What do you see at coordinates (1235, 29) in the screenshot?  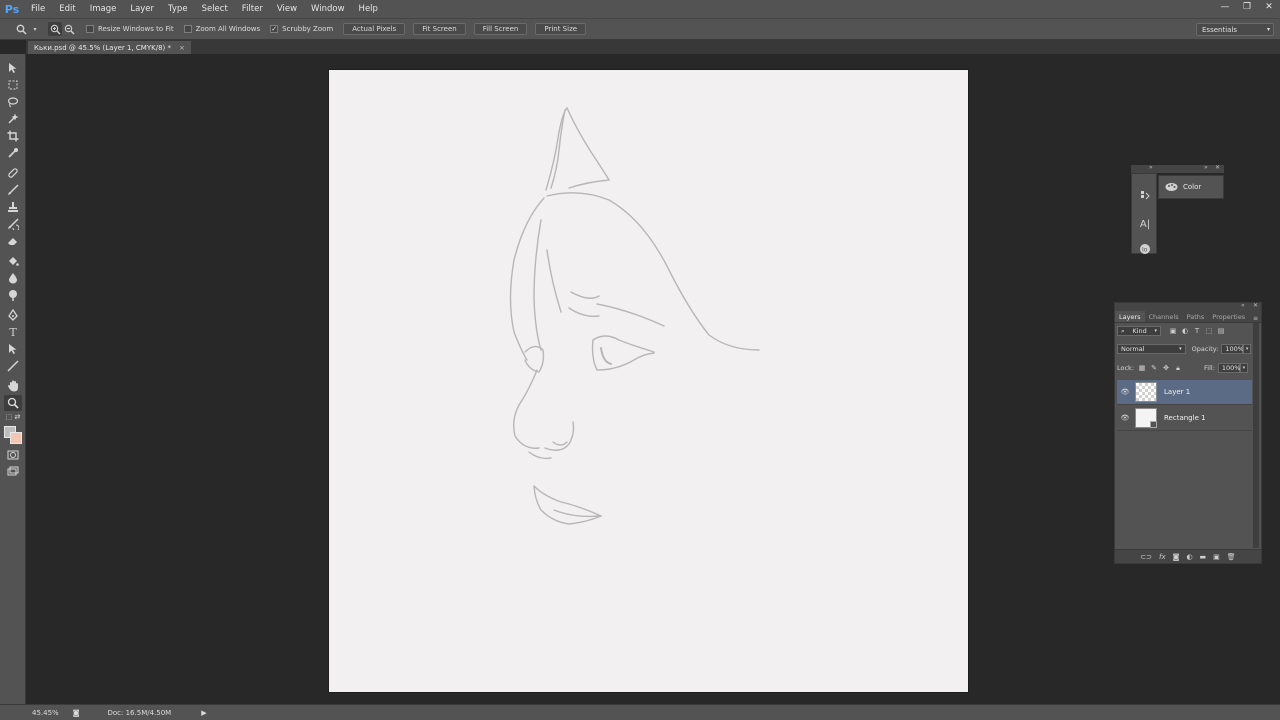 I see `workspace-select: Essentials ▾` at bounding box center [1235, 29].